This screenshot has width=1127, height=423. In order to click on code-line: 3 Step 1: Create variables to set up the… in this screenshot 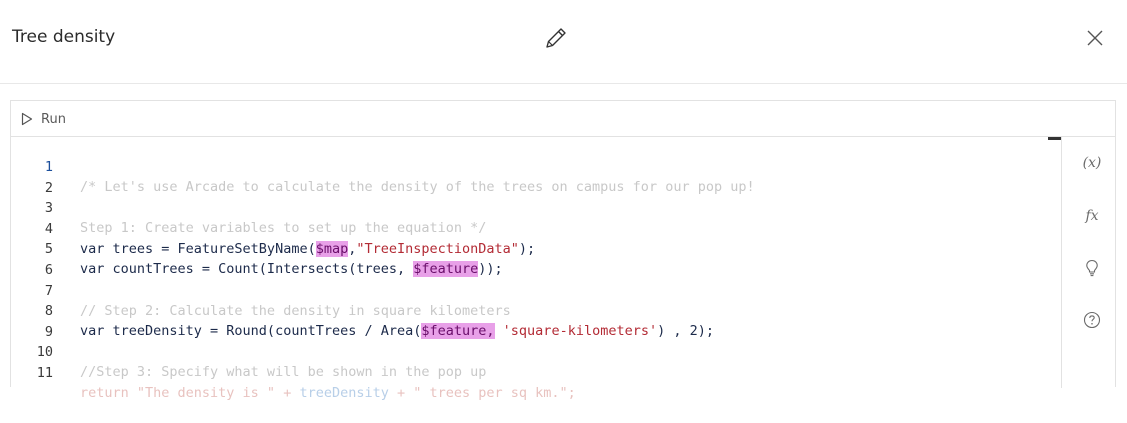, I will do `click(529, 207)`.